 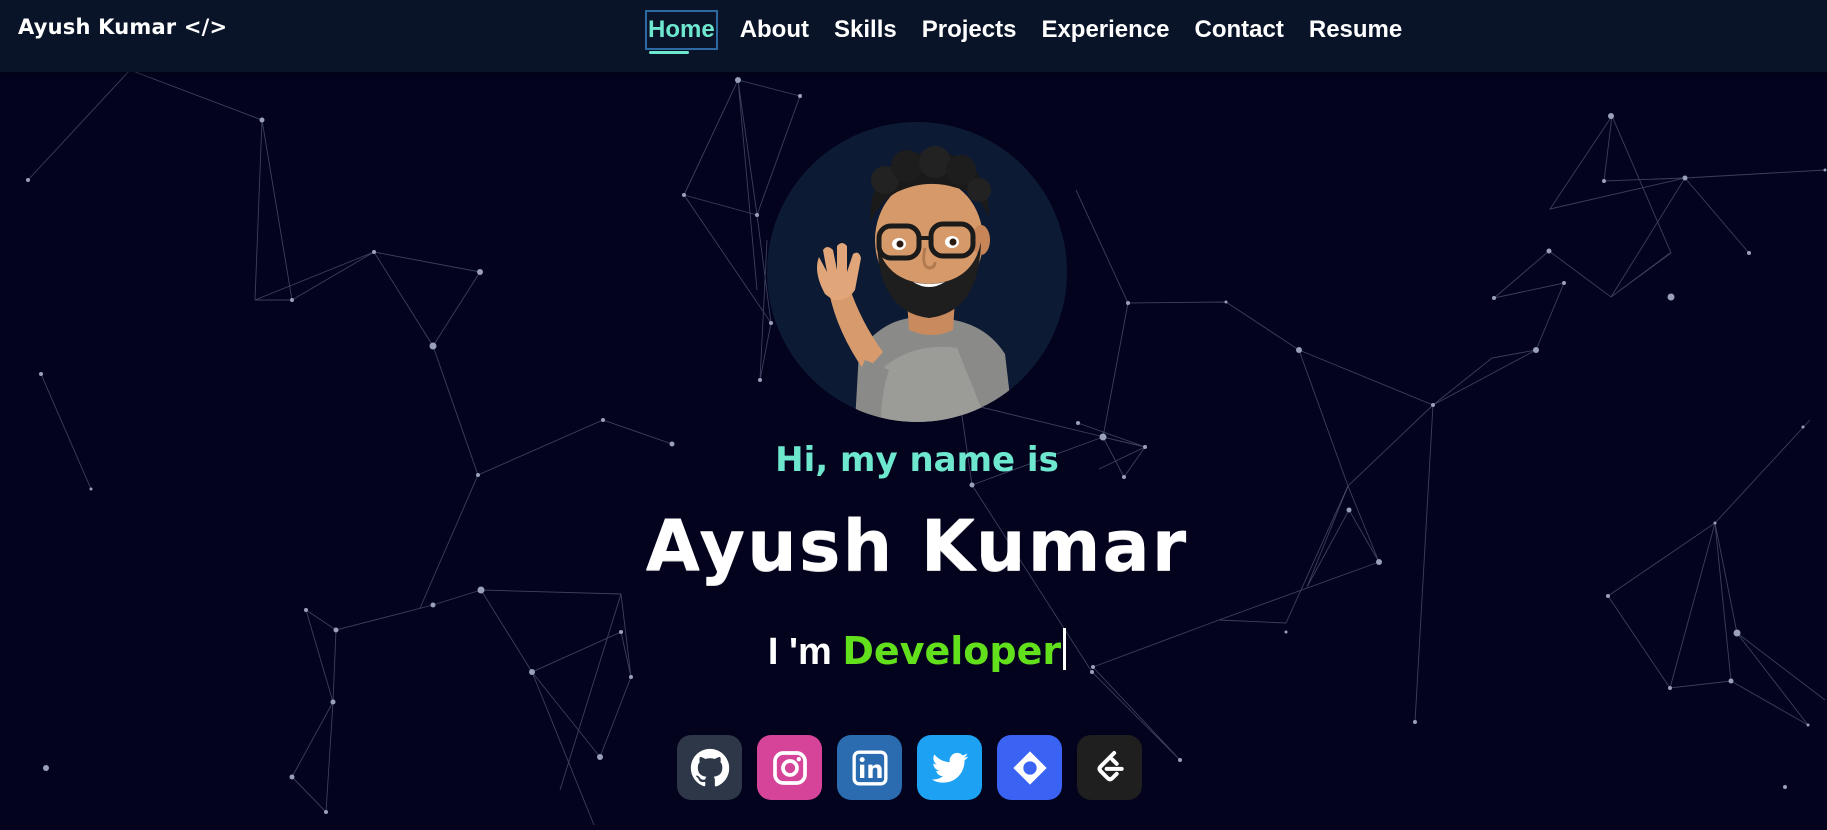 What do you see at coordinates (122, 27) in the screenshot?
I see `brand-logo: Ayush Kumar </>` at bounding box center [122, 27].